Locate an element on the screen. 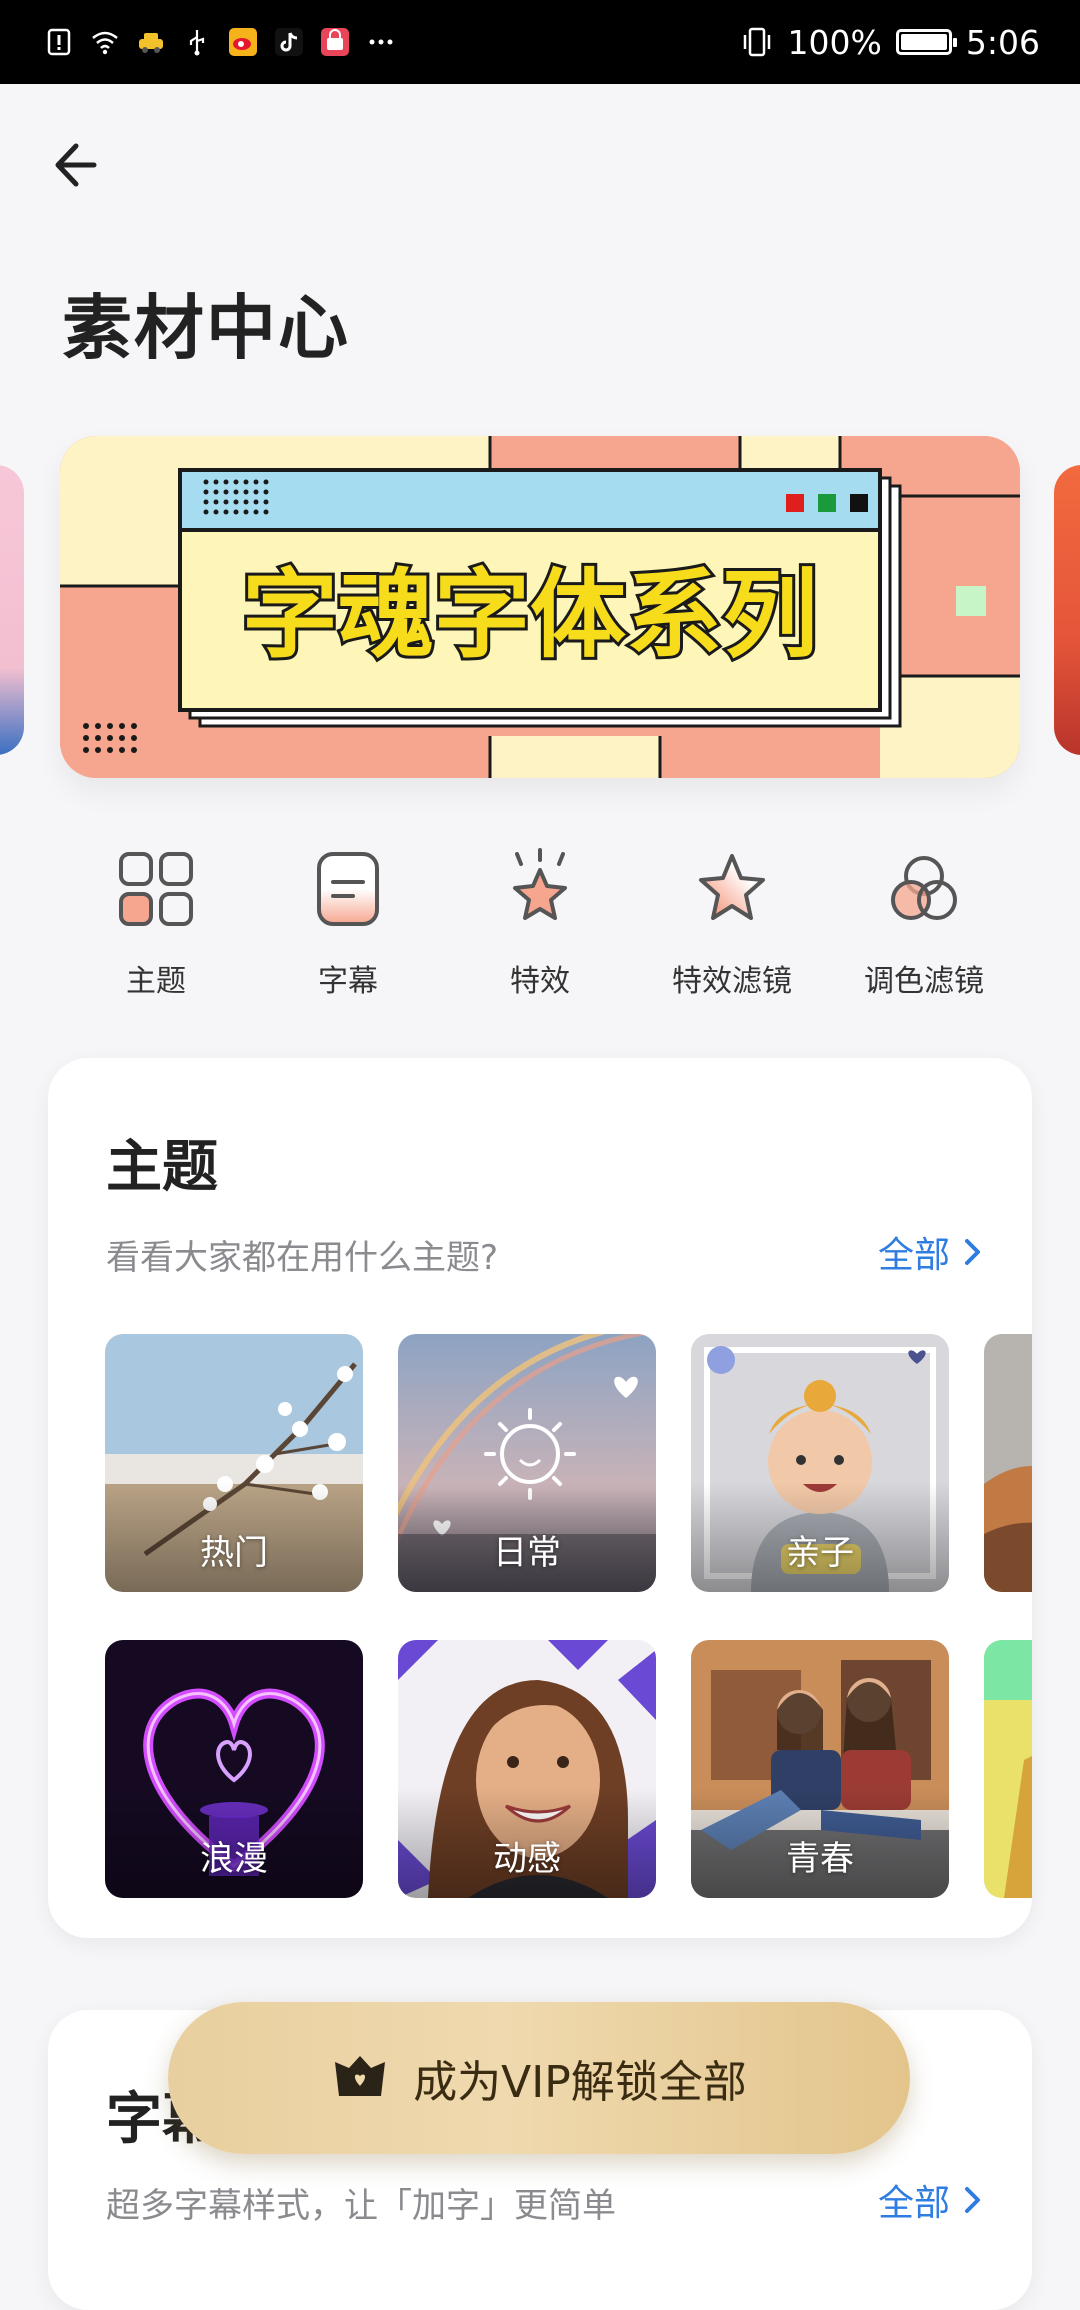 The height and width of the screenshot is (2310, 1080). usb-icon is located at coordinates (197, 43).